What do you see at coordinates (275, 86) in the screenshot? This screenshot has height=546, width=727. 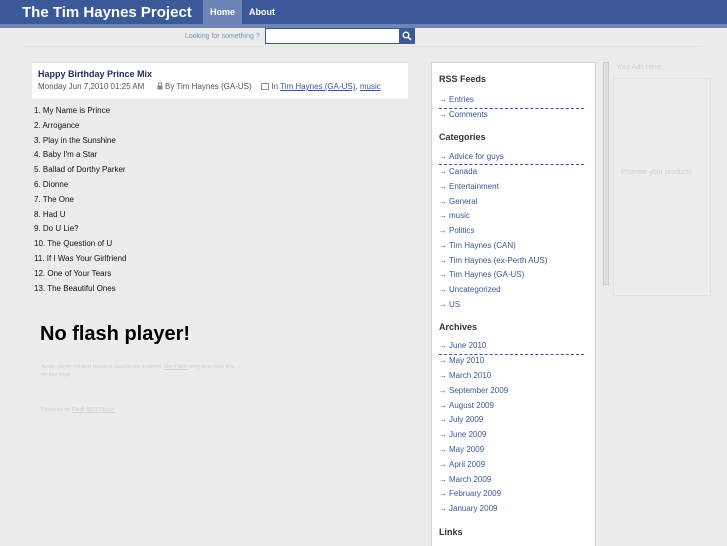 I see `post-in-label: In` at bounding box center [275, 86].